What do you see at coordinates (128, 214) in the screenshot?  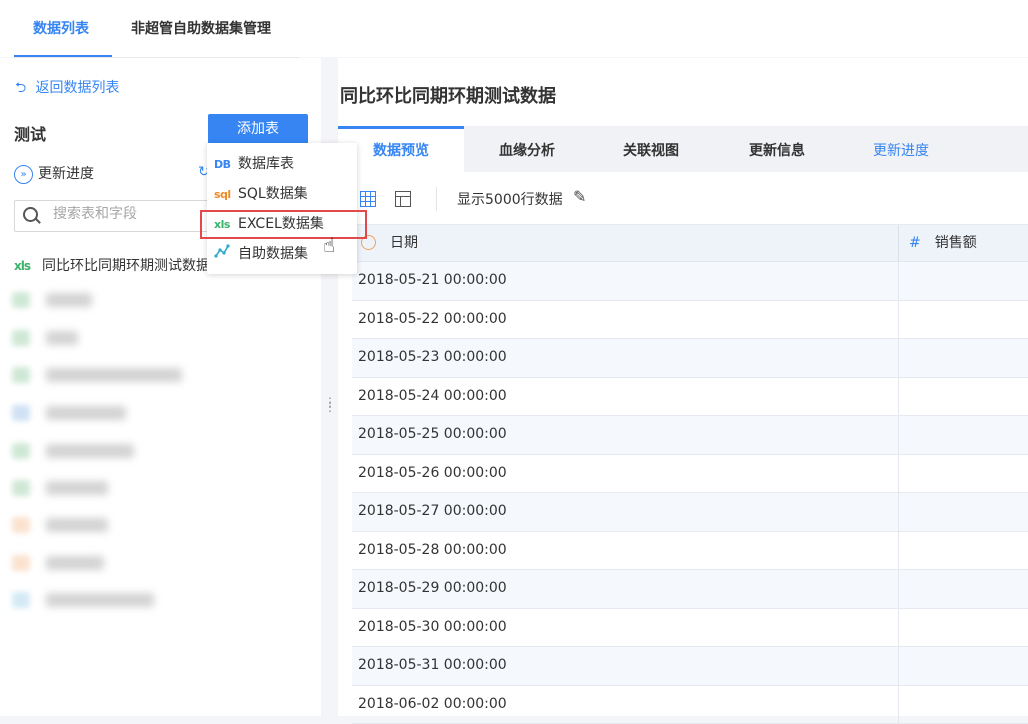 I see `search-input` at bounding box center [128, 214].